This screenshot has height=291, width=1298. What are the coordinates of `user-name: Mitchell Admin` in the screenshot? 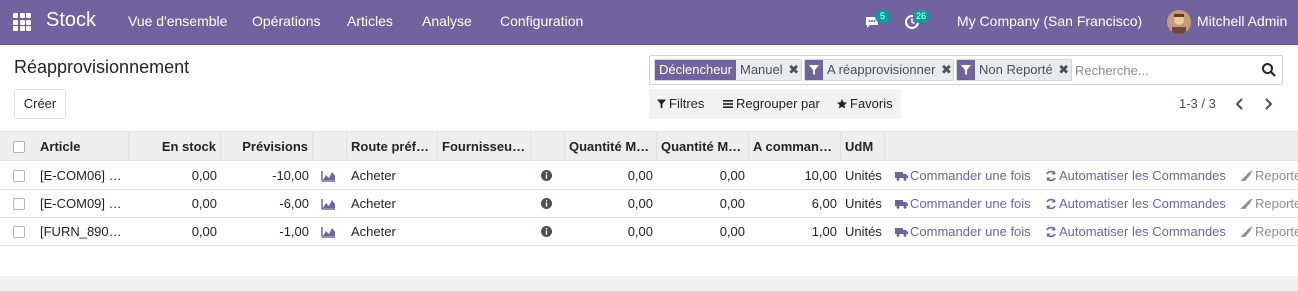 It's located at (1242, 21).